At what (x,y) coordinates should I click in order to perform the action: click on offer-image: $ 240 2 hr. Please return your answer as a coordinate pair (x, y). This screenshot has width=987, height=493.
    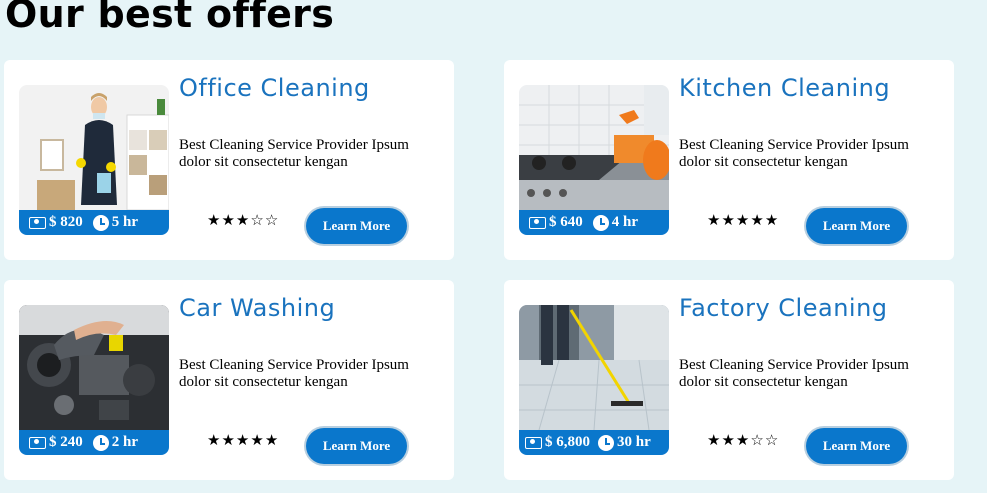
    Looking at the image, I should click on (94, 380).